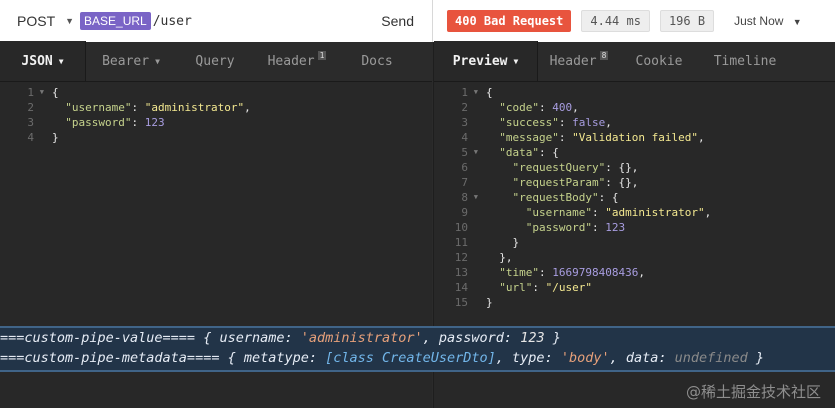 The width and height of the screenshot is (835, 408). What do you see at coordinates (461, 272) in the screenshot?
I see `line-number: 13` at bounding box center [461, 272].